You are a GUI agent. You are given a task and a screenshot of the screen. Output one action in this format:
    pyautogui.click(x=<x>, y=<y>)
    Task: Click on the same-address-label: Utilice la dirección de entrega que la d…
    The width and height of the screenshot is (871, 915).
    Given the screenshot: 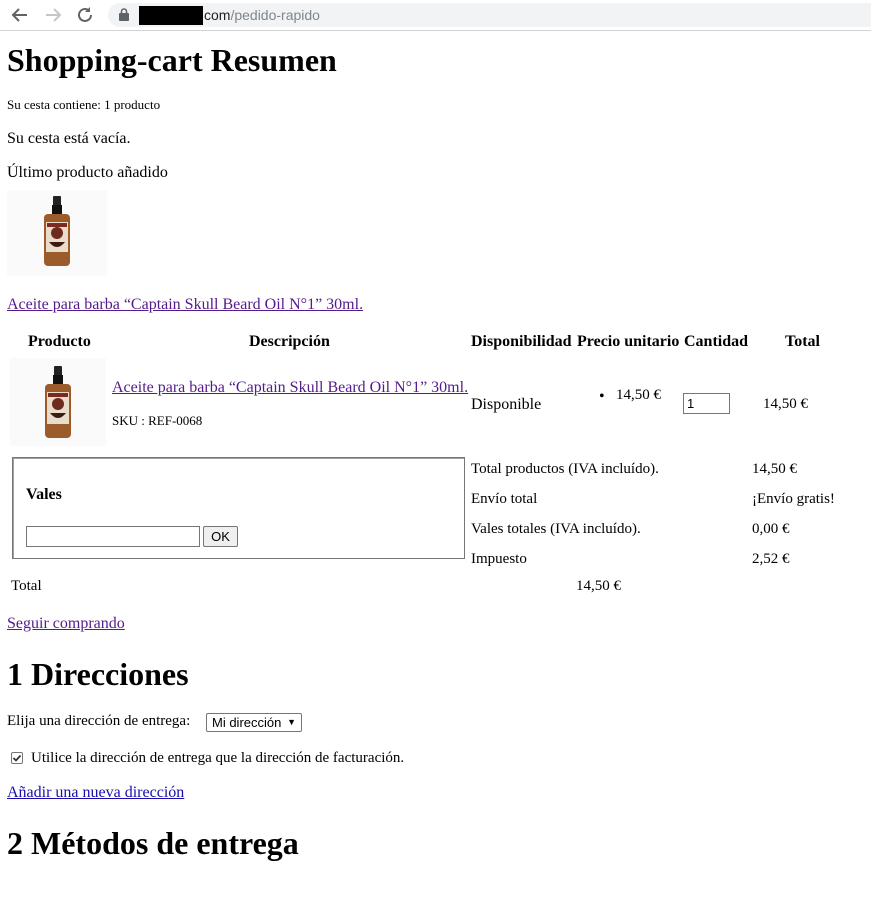 What is the action you would take?
    pyautogui.click(x=218, y=758)
    